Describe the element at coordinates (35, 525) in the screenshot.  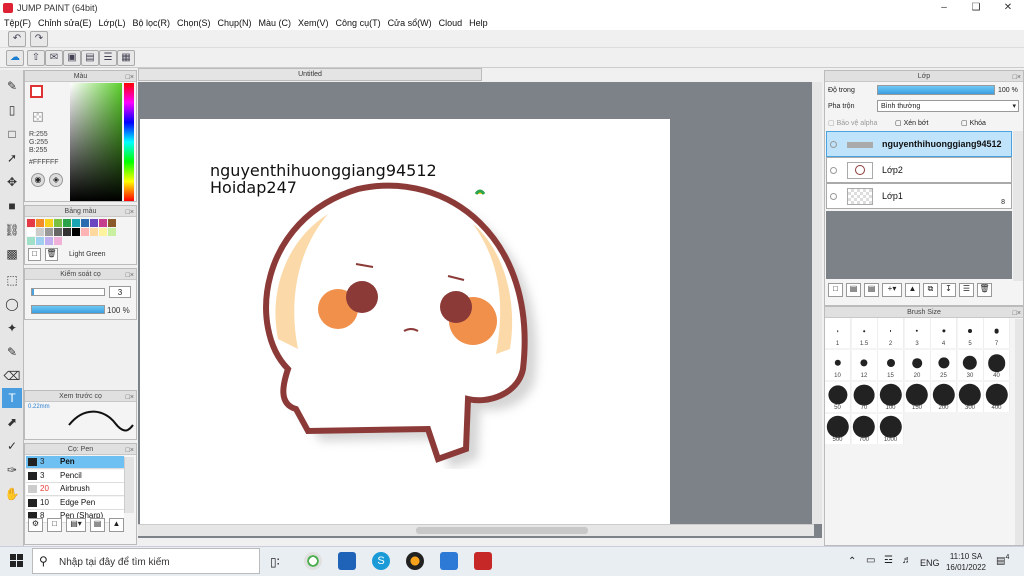
I see `brush-settings-icon: ⚙` at that location.